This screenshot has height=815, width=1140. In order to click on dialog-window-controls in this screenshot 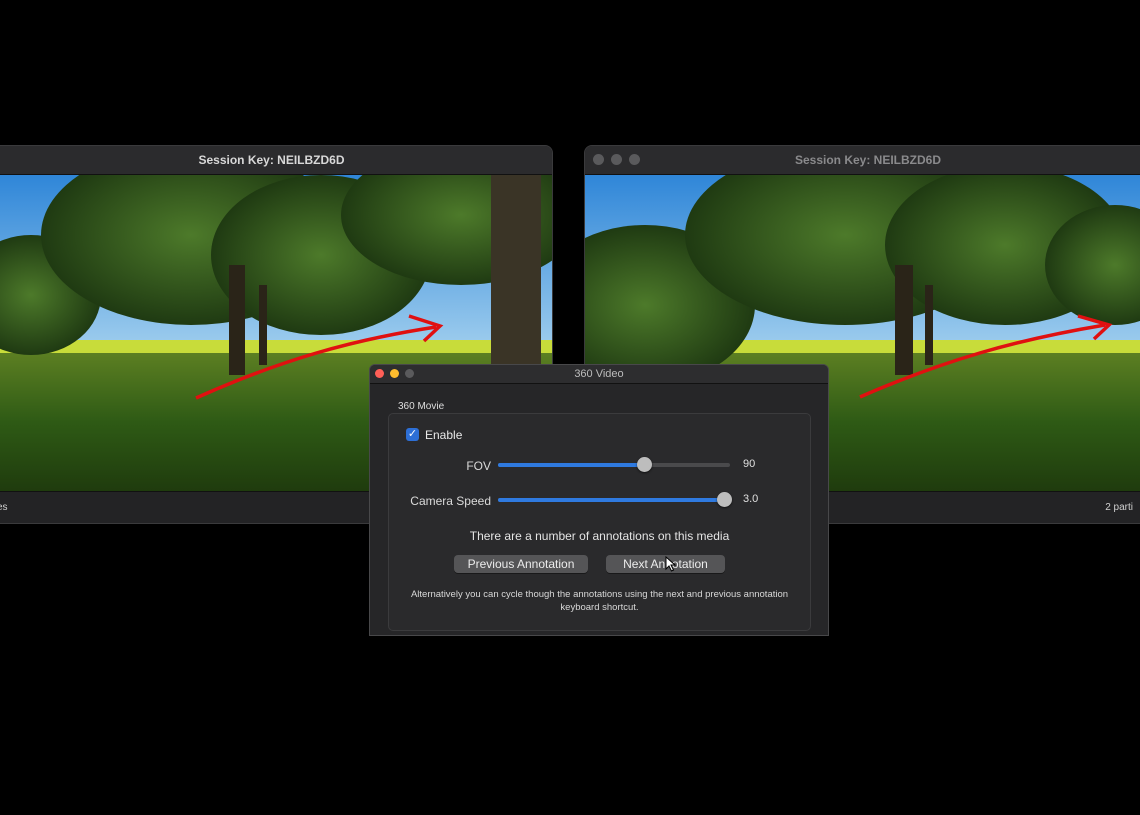, I will do `click(394, 373)`.